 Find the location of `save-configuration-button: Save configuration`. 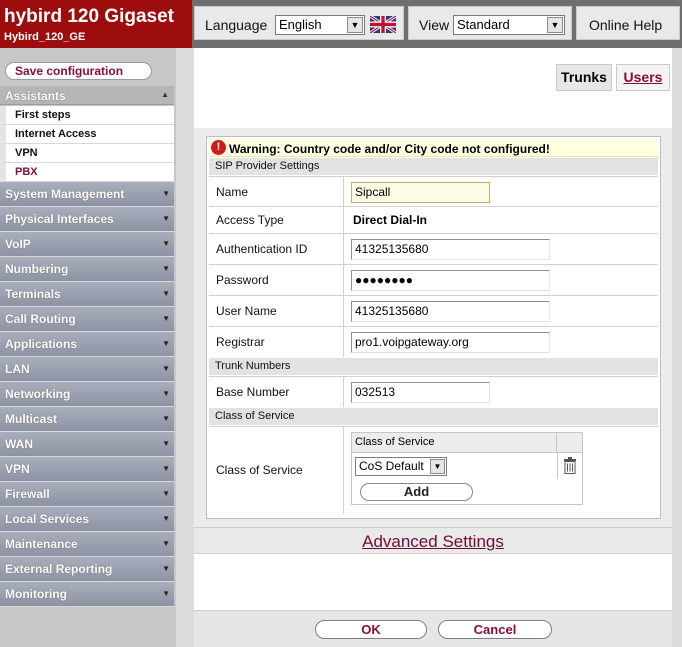

save-configuration-button: Save configuration is located at coordinates (78, 71).